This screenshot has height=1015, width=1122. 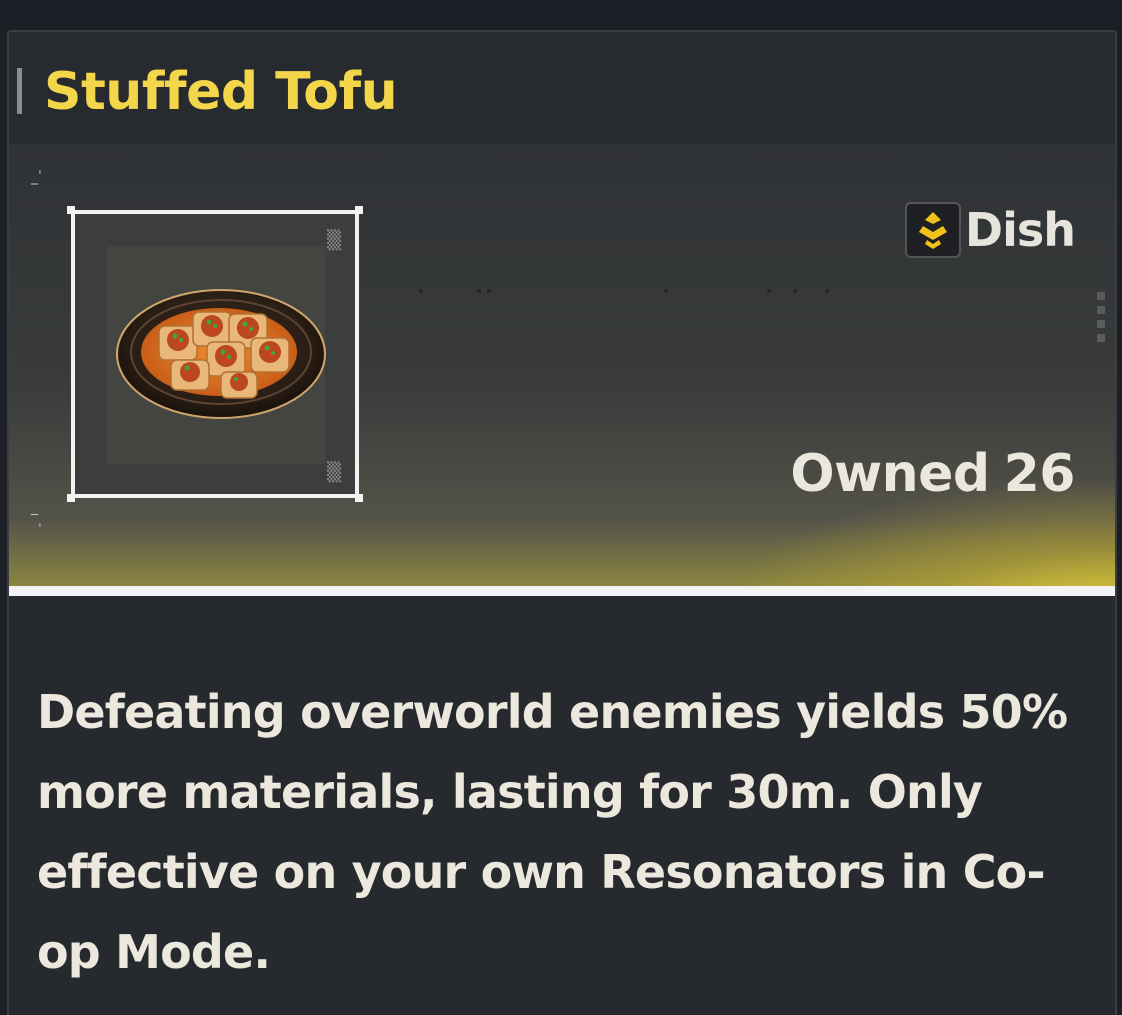 I want to click on dish-icon, so click(x=932, y=230).